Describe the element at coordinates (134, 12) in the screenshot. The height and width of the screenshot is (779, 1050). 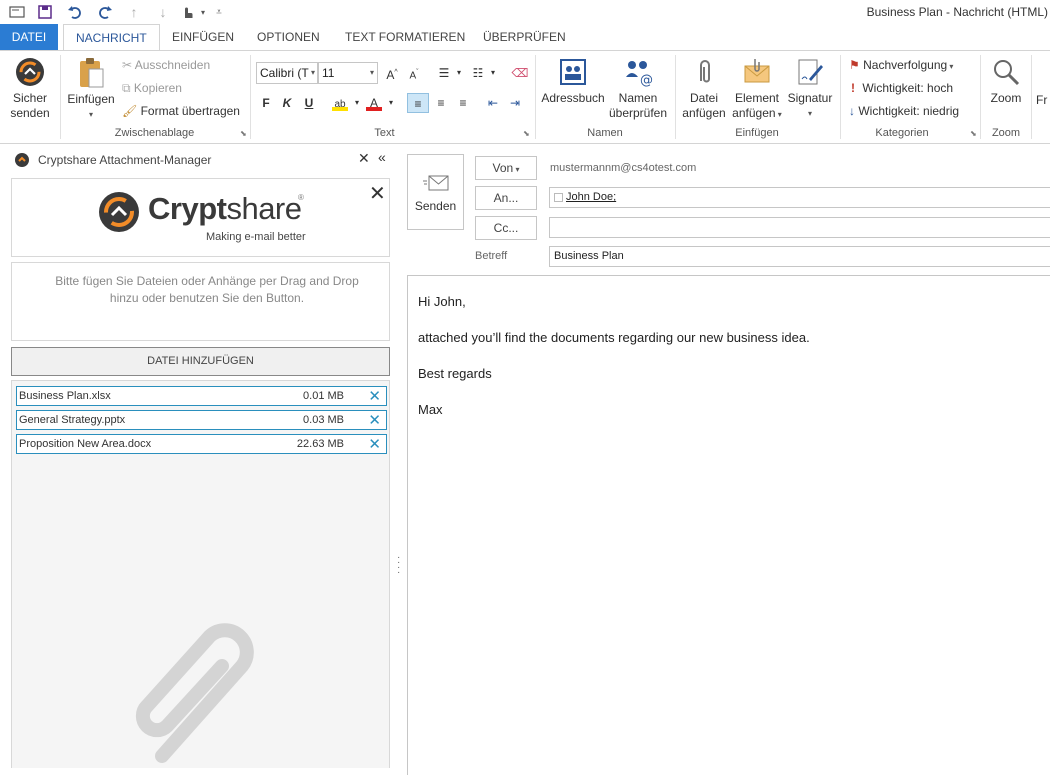
I see `arrow-up-icon: ↑` at that location.